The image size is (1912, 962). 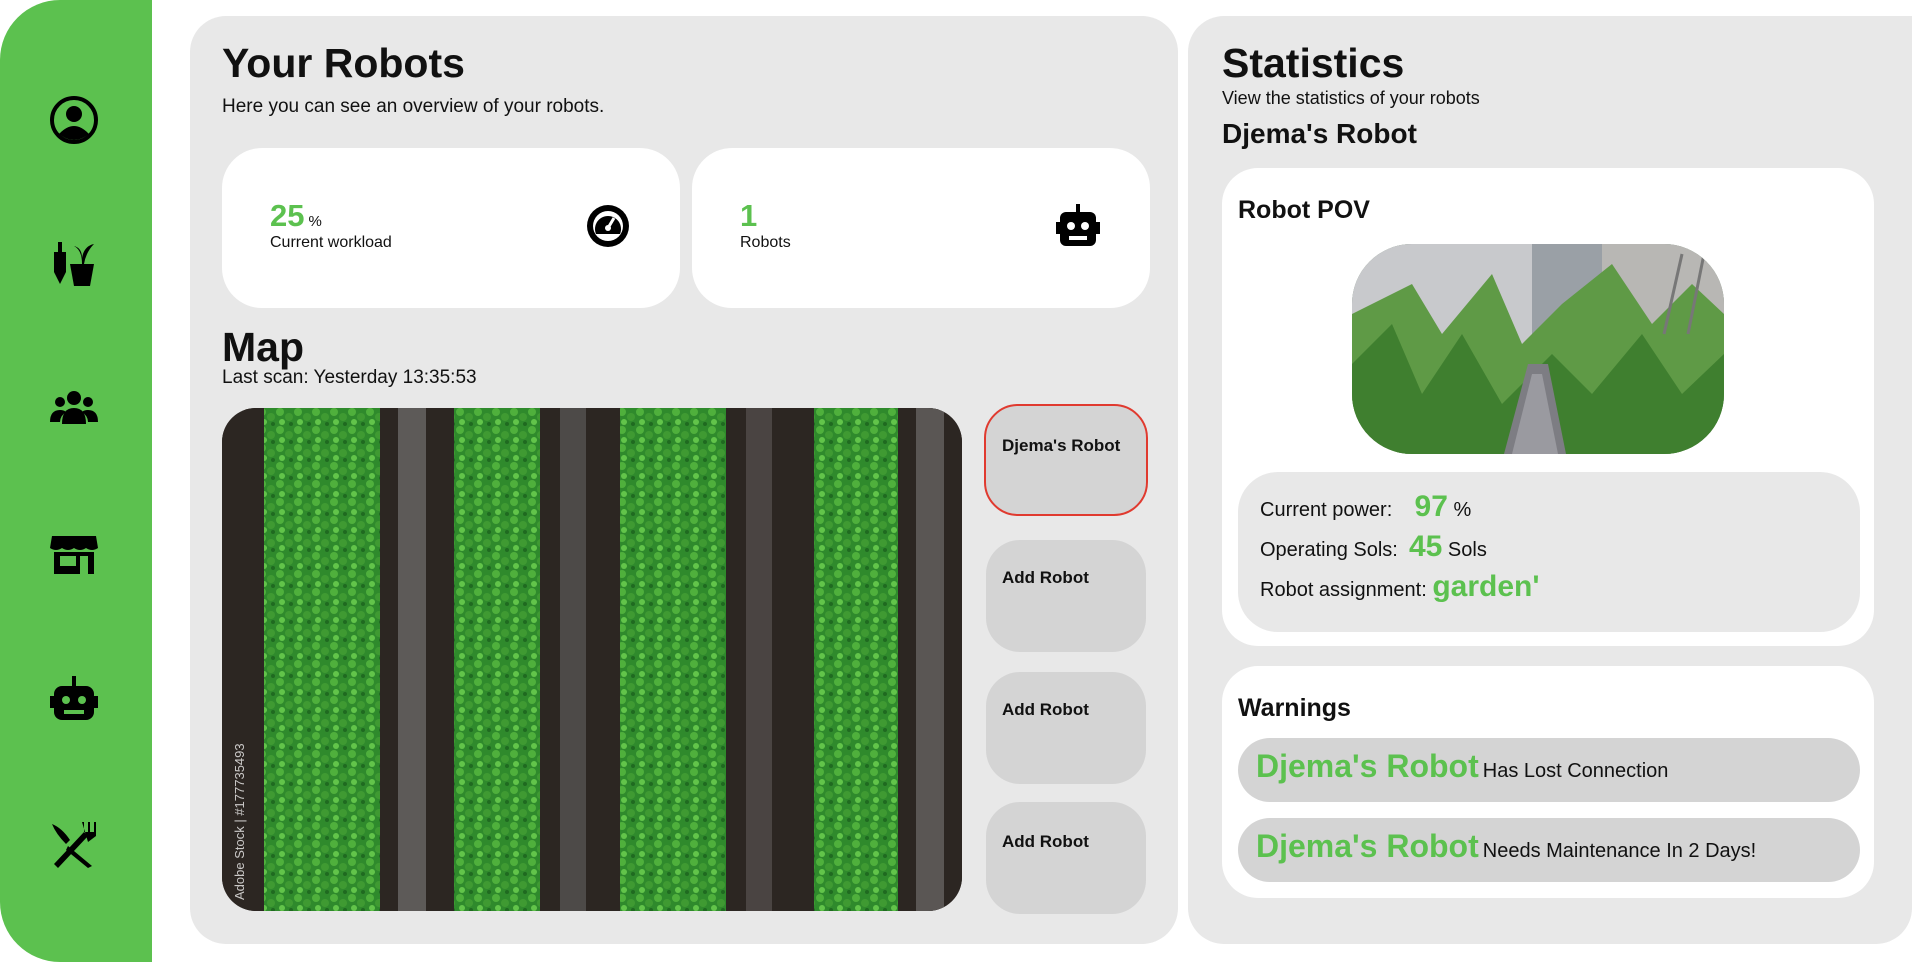 I want to click on selected-robot-name: Djema's Robot, so click(x=1319, y=133).